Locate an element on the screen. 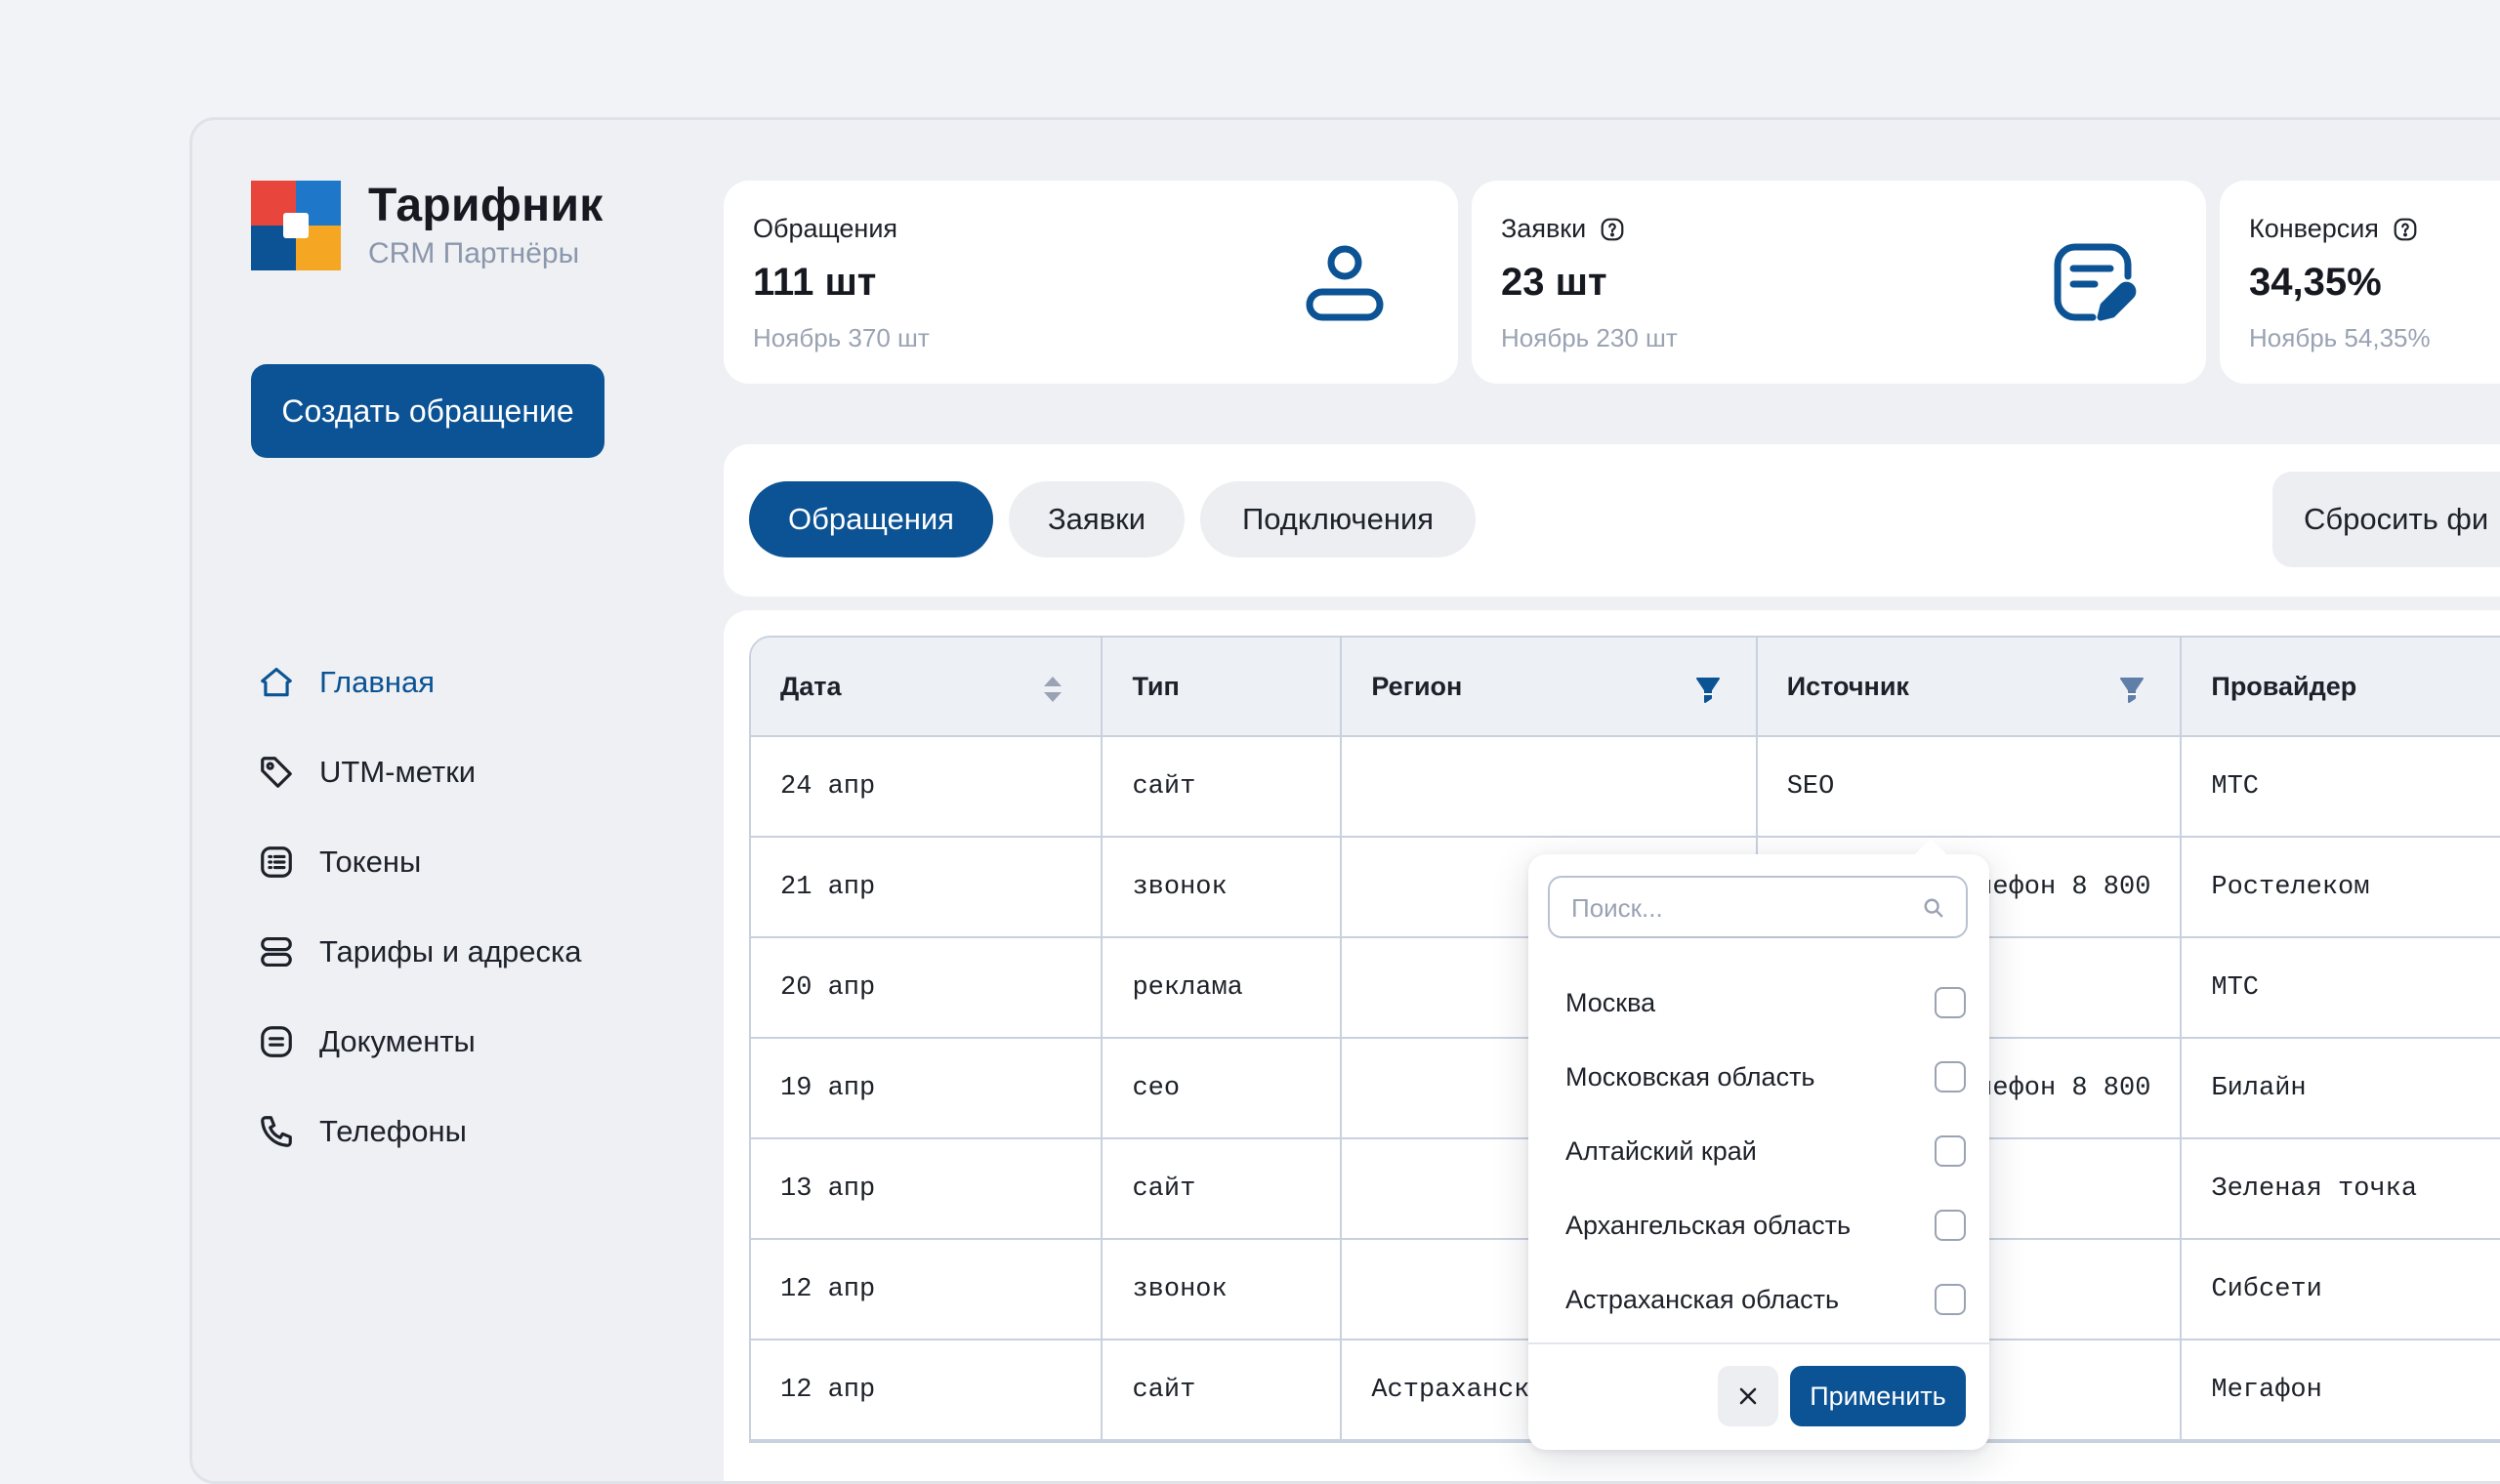  stat-subtext: Ноябрь 370 шт is located at coordinates (841, 338).